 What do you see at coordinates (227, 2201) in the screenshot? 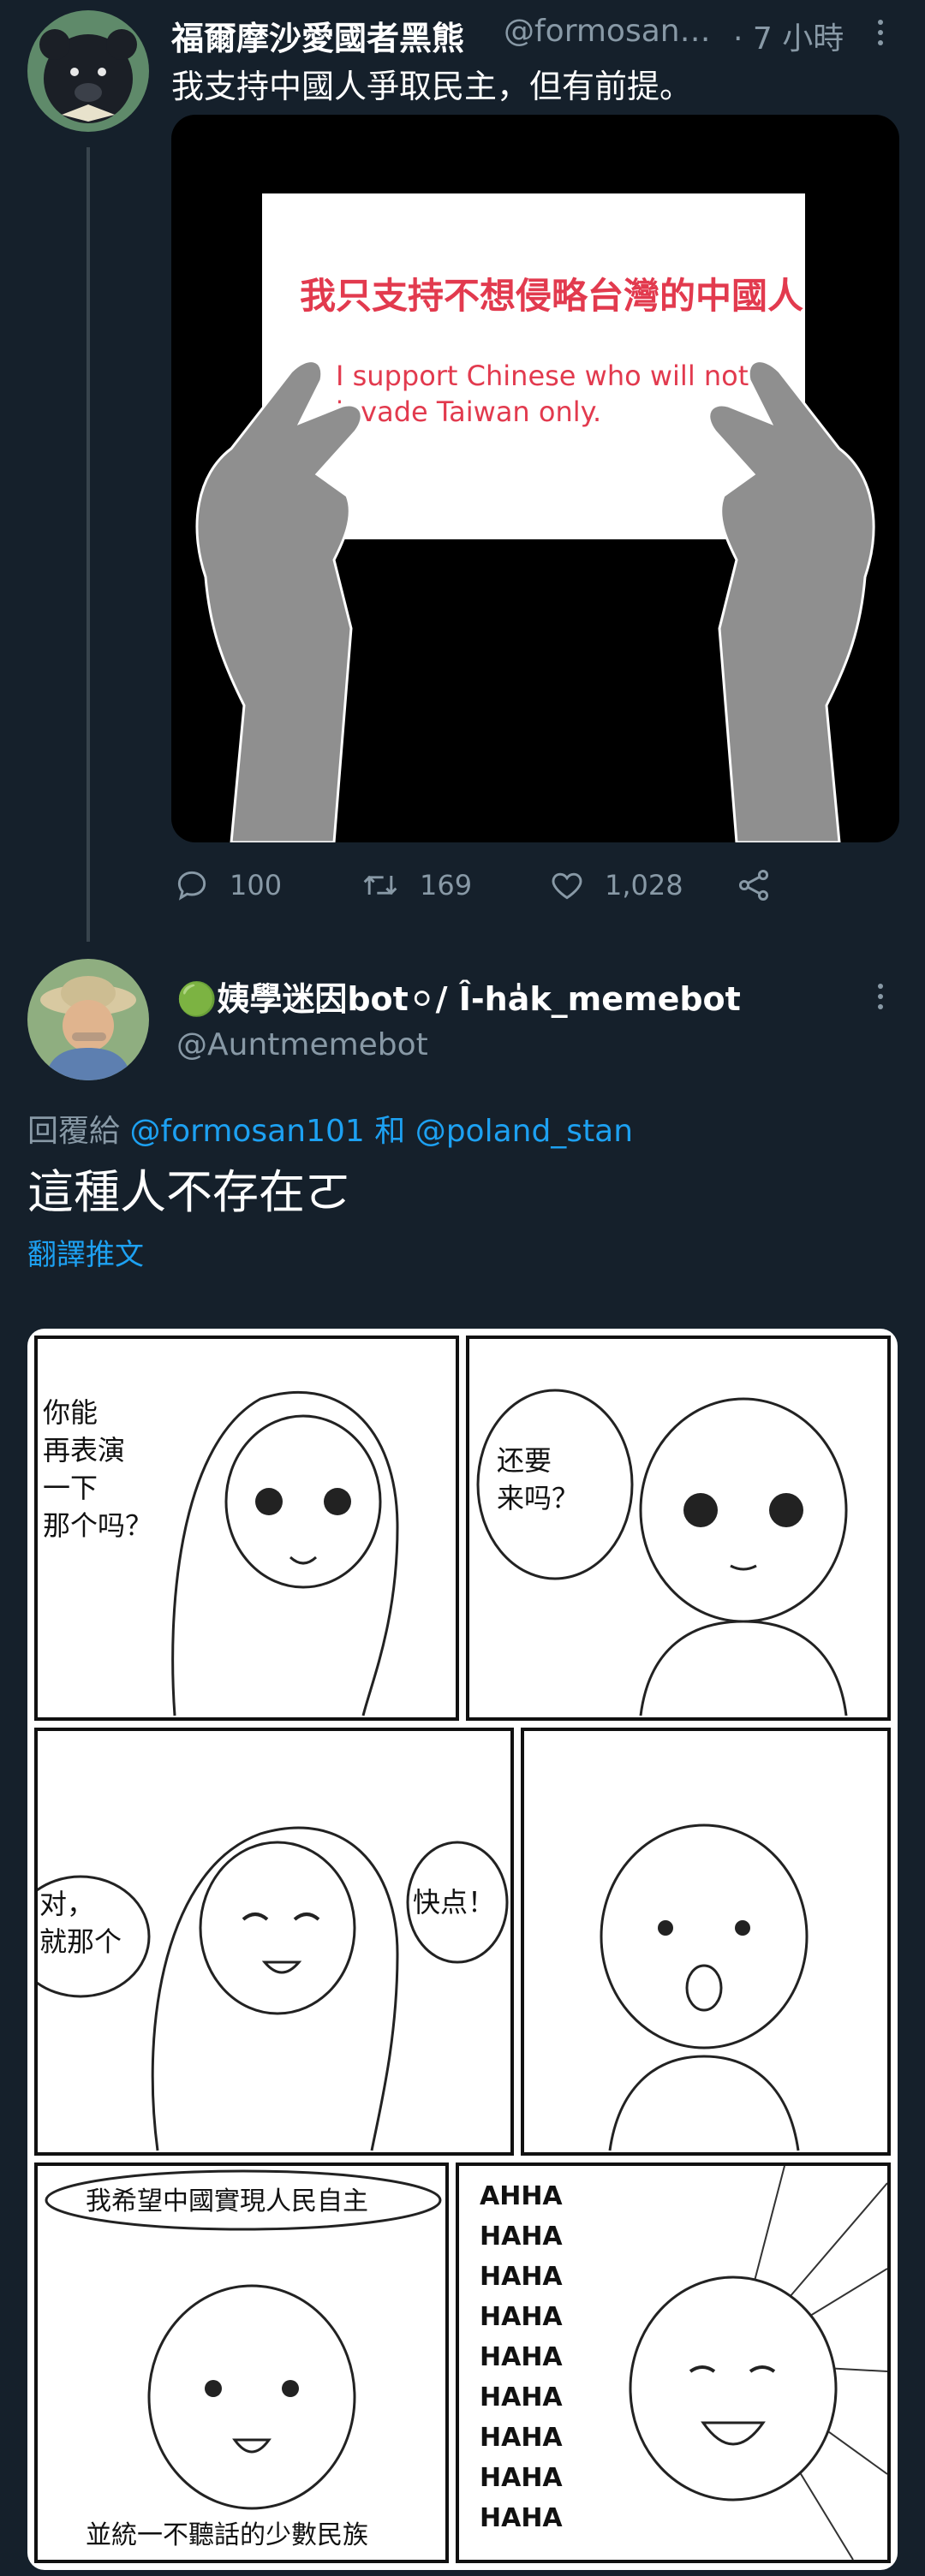
I see `caption-top: 我希望中國實現人民自主` at bounding box center [227, 2201].